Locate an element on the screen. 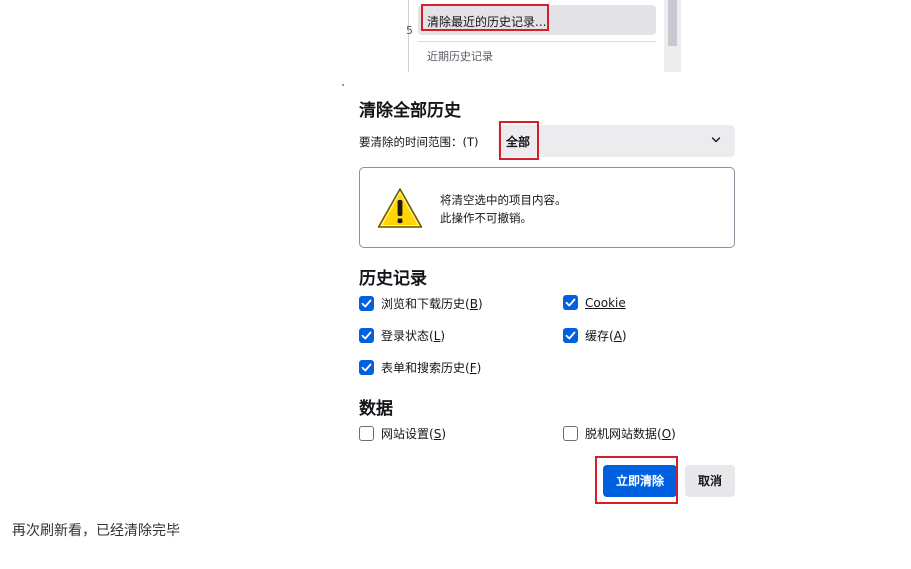 This screenshot has width=911, height=569. time-range-label: 要清除的时间范围：(T) is located at coordinates (419, 142).